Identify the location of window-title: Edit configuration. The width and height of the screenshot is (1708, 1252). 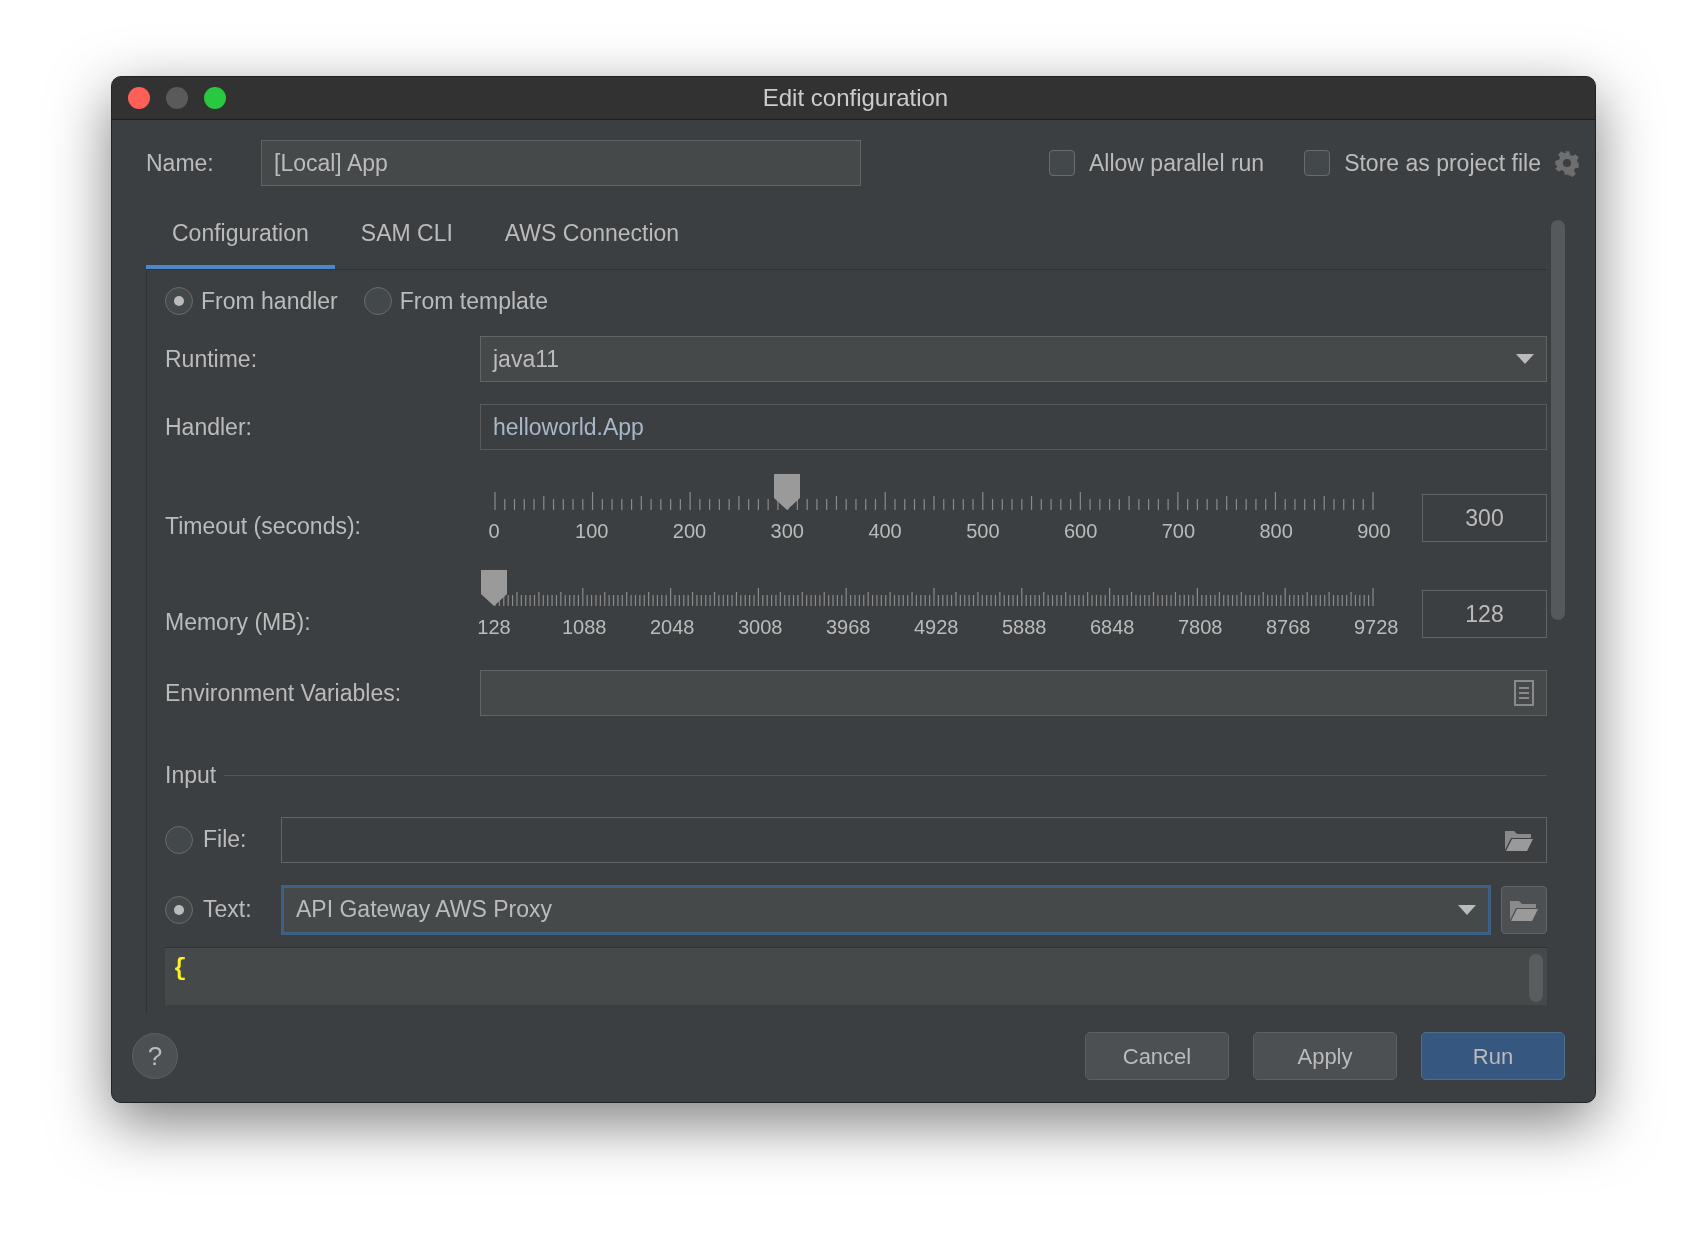
(855, 98).